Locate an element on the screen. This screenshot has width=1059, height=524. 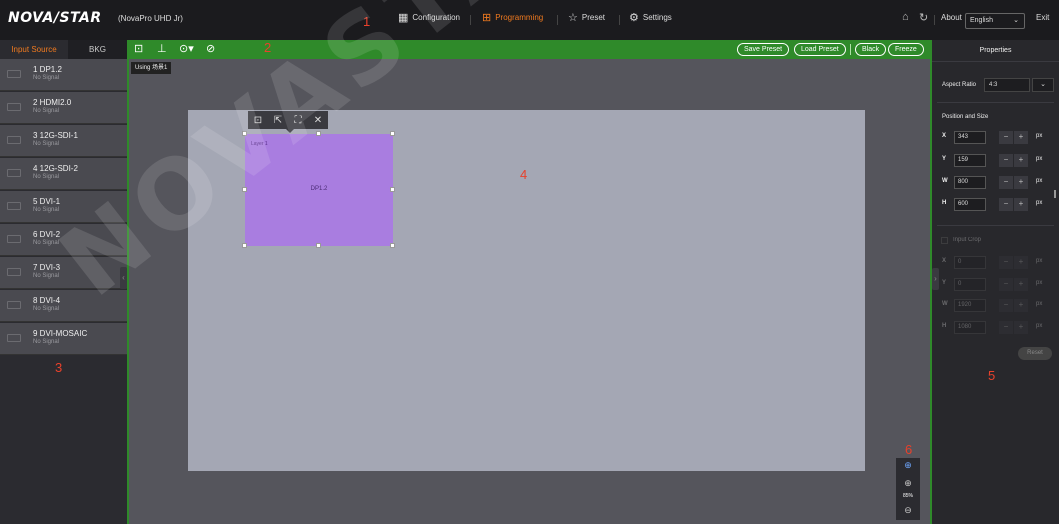
x-input: 343 is located at coordinates (970, 137).